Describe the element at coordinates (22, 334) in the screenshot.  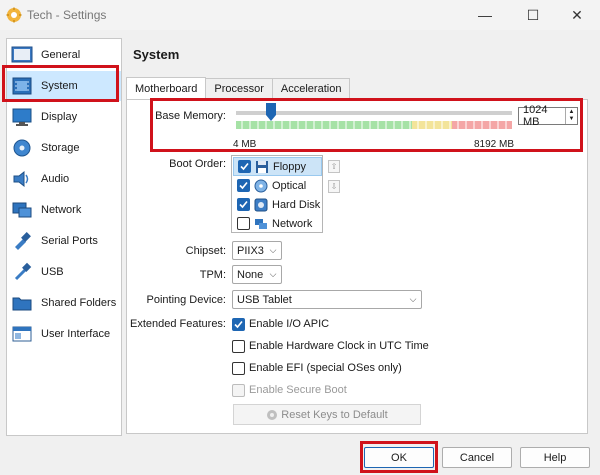
I see `user-interface-icon` at that location.